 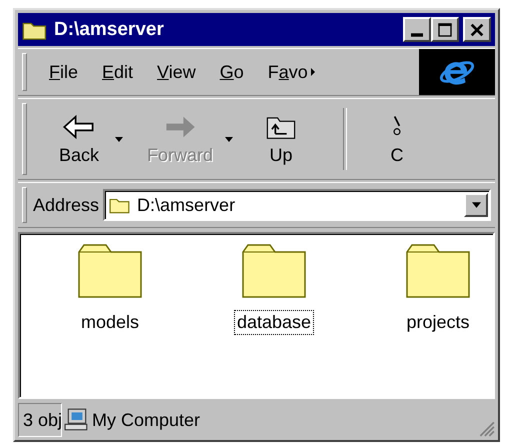 What do you see at coordinates (417, 29) in the screenshot?
I see `minimize-button` at bounding box center [417, 29].